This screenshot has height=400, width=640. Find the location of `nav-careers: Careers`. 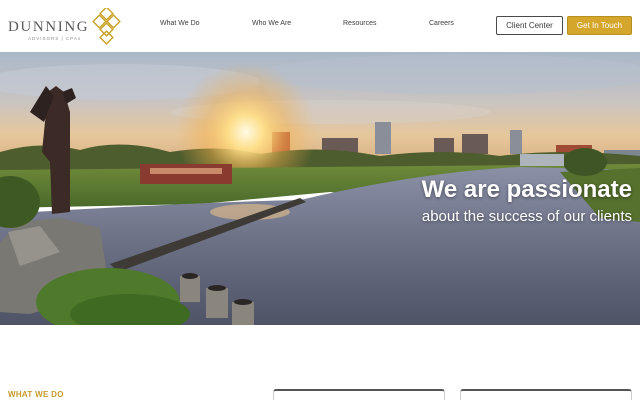

nav-careers: Careers is located at coordinates (441, 23).